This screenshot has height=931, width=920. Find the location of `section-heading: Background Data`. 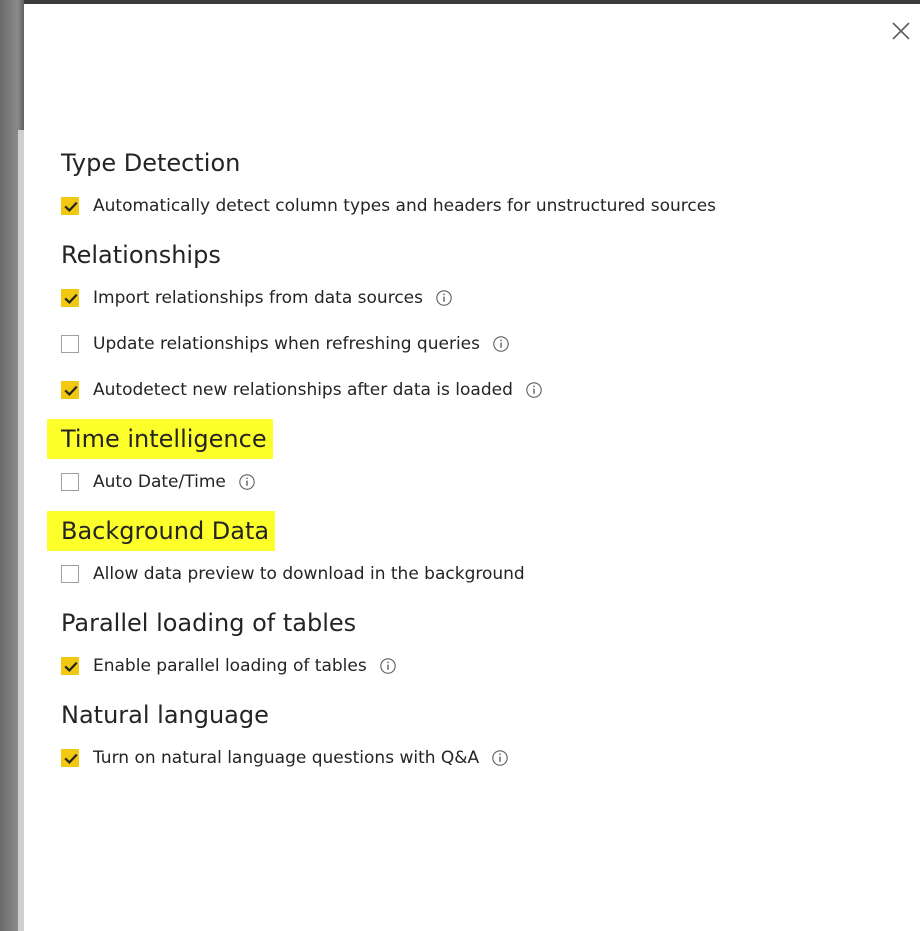

section-heading: Background Data is located at coordinates (161, 531).